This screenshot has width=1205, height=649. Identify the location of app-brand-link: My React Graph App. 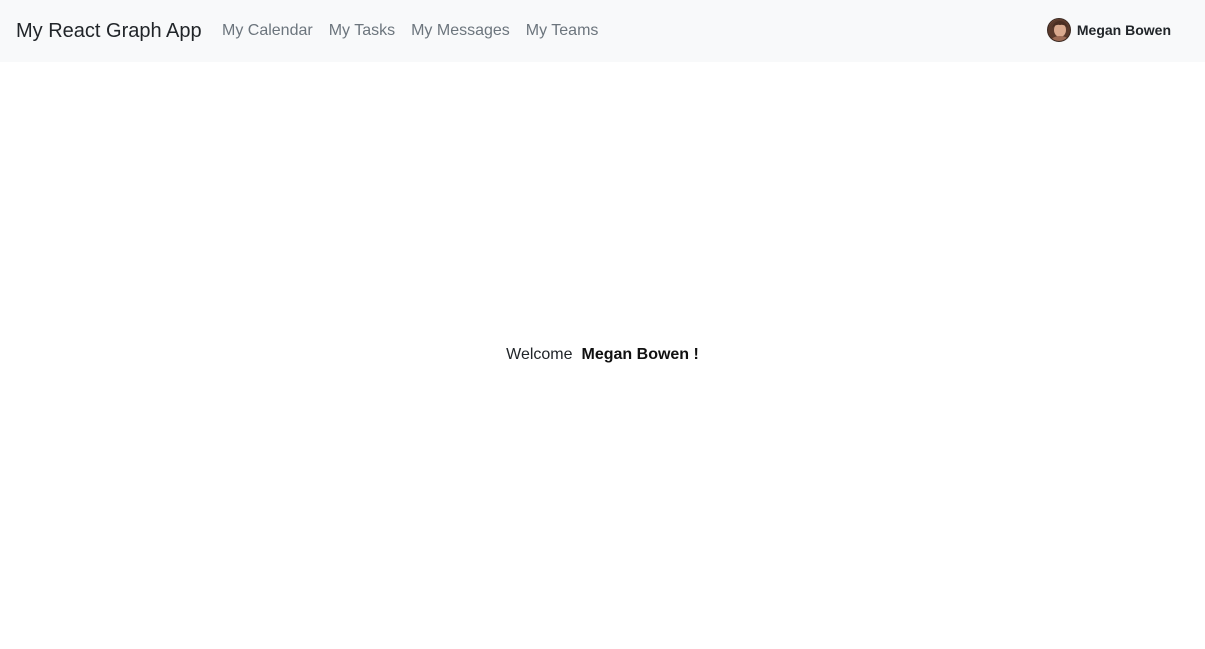
(109, 31).